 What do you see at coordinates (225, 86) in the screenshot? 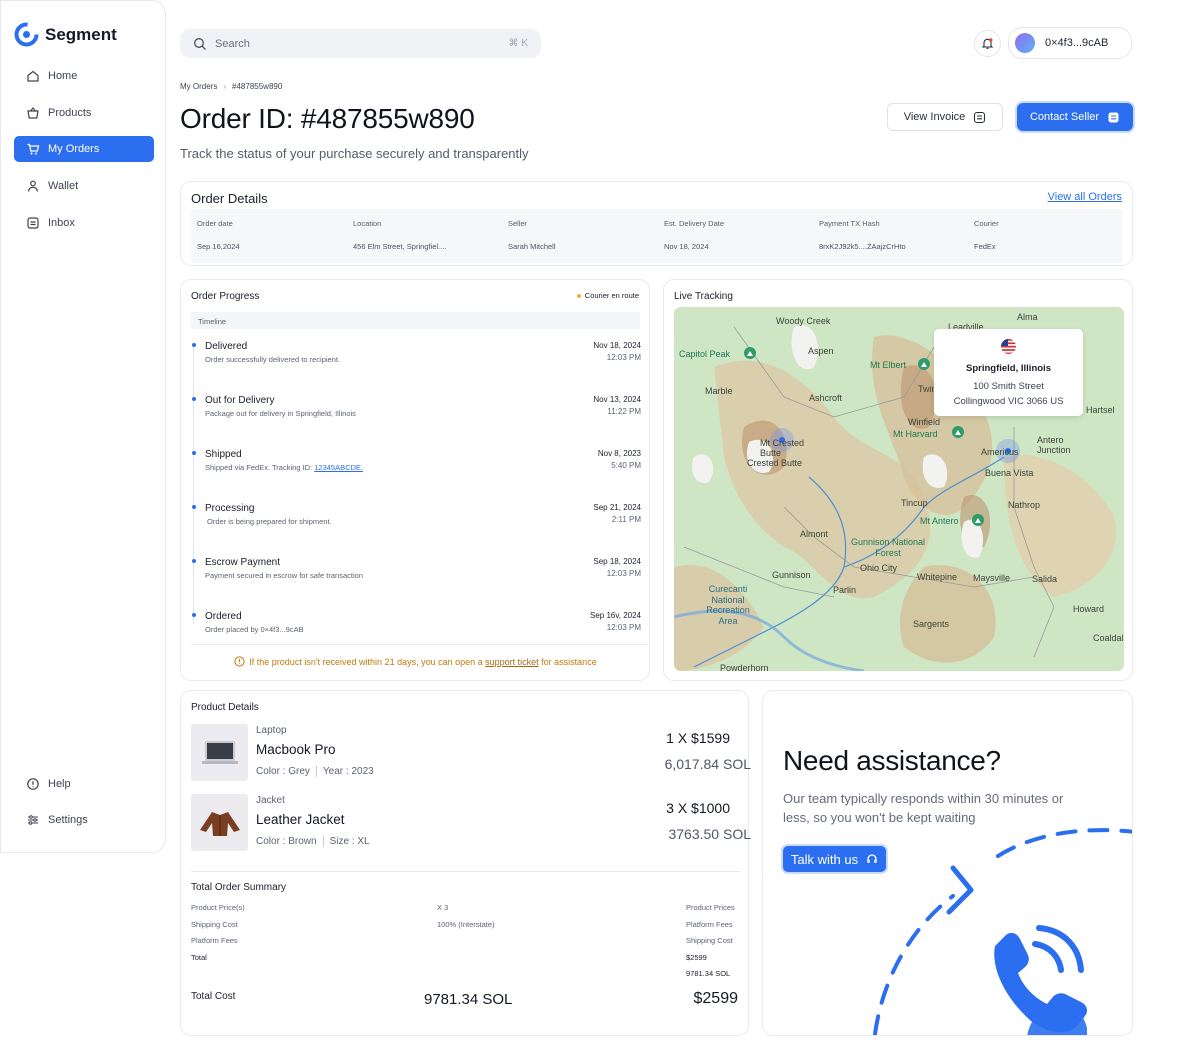
I see `chevron-right-icon: ›` at bounding box center [225, 86].